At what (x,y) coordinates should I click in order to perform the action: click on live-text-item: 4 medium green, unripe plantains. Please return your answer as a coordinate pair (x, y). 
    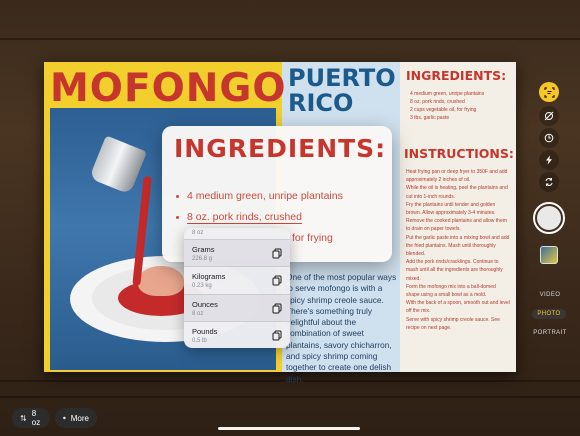
    Looking at the image, I should click on (259, 196).